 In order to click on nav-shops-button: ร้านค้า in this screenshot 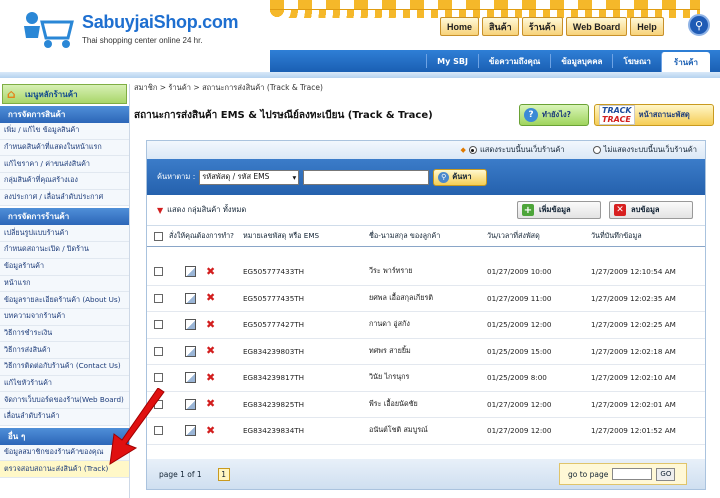, I will do `click(542, 26)`.